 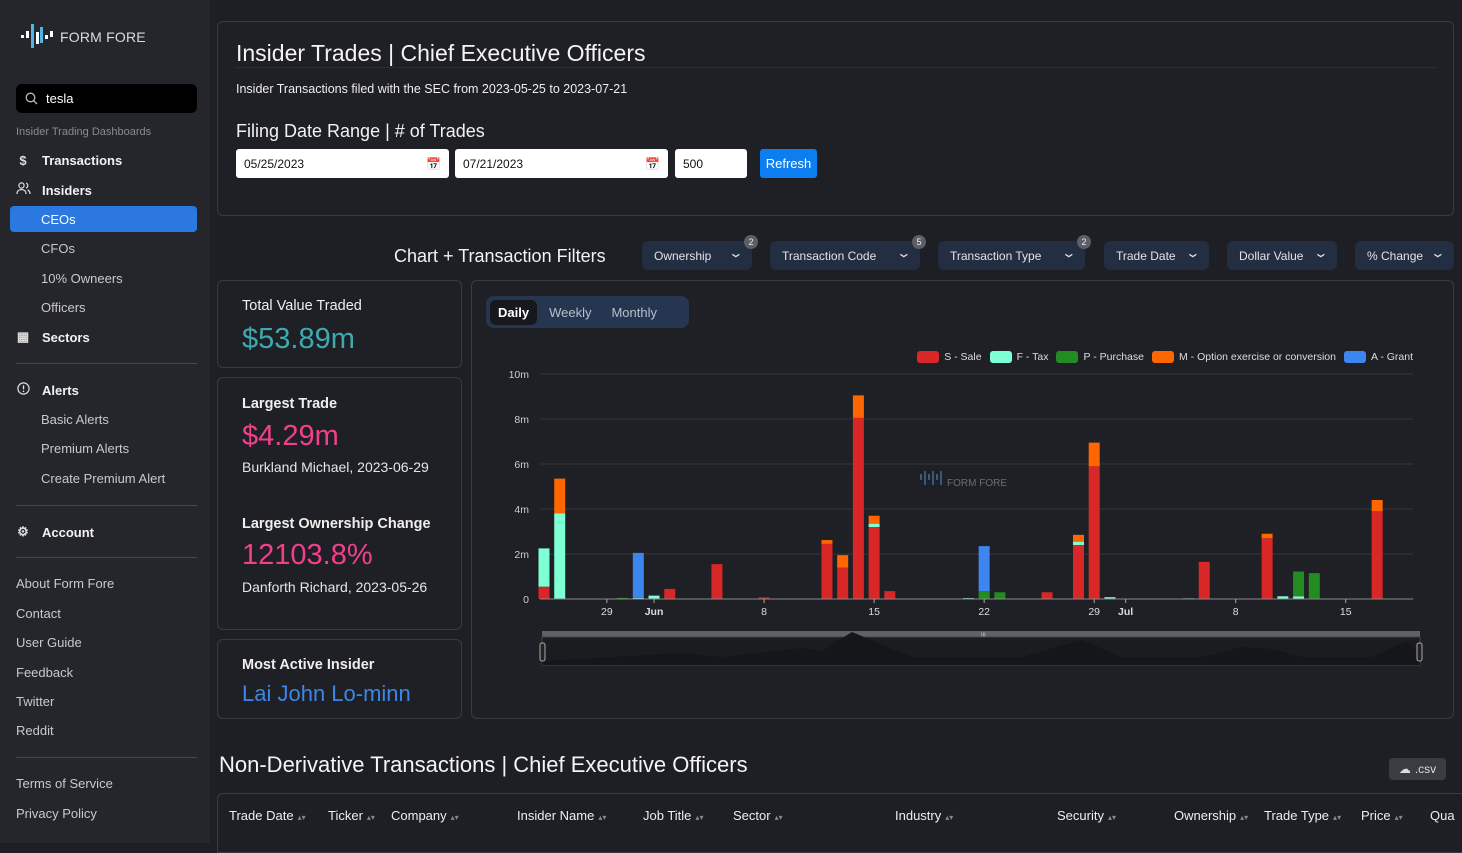 What do you see at coordinates (924, 815) in the screenshot?
I see `column-header: Industry▴▾` at bounding box center [924, 815].